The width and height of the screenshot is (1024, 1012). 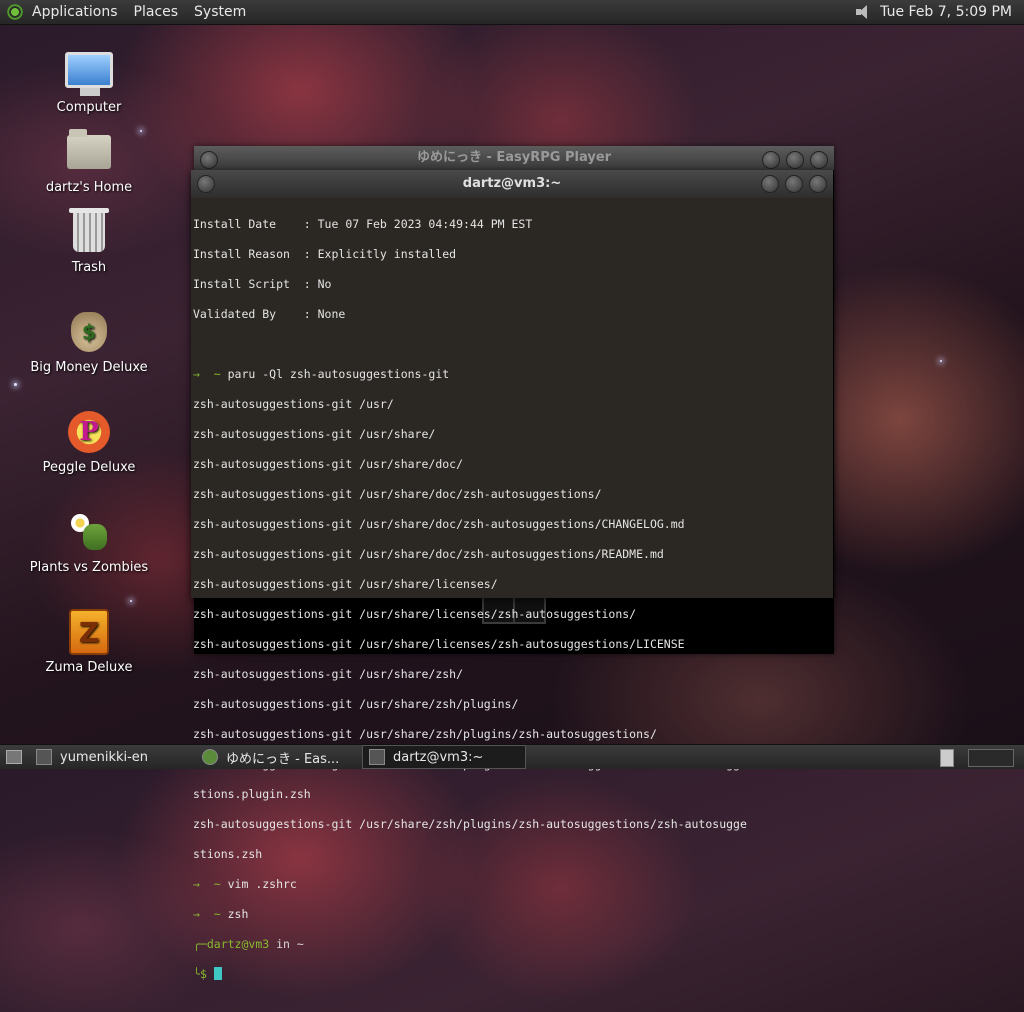 What do you see at coordinates (89, 567) in the screenshot?
I see `desktop-icon-label: Plants vs Zombies` at bounding box center [89, 567].